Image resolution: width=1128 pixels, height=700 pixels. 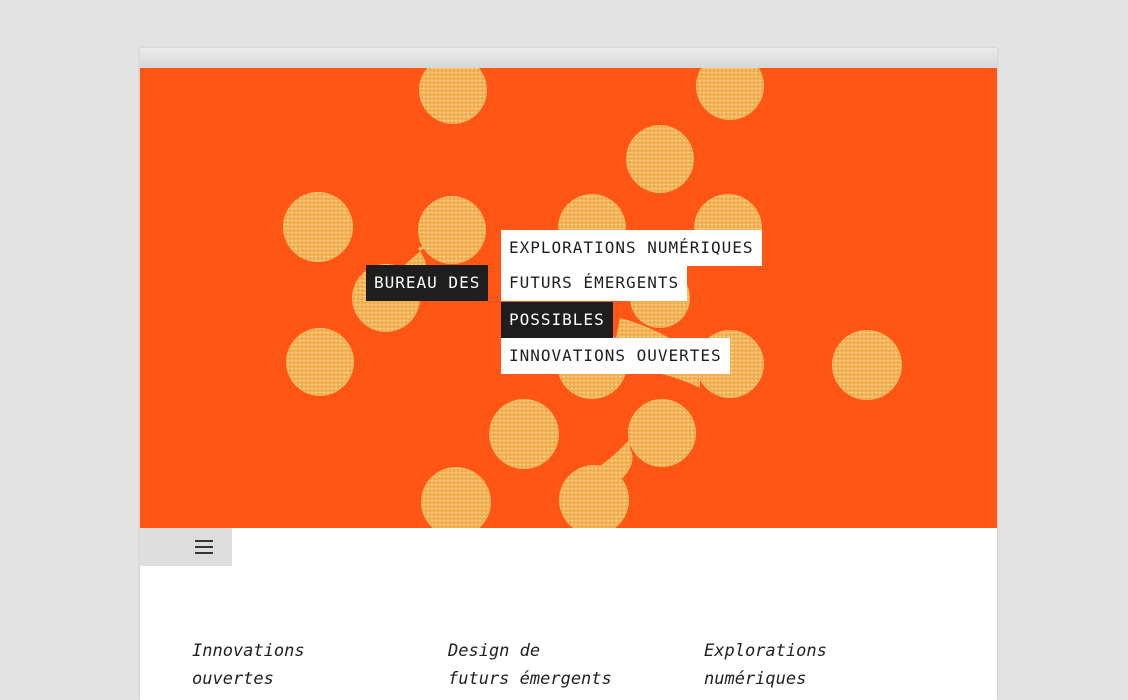 What do you see at coordinates (568, 58) in the screenshot?
I see `window-top-bar` at bounding box center [568, 58].